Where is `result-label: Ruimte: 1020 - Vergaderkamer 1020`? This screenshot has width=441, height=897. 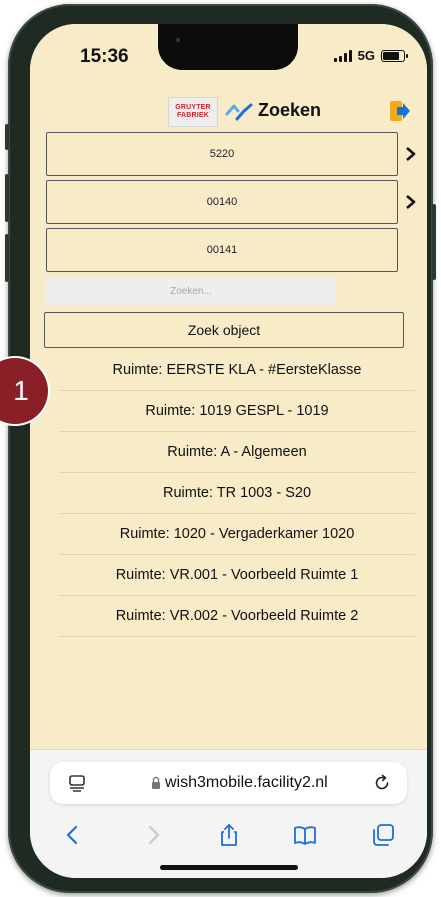 result-label: Ruimte: 1020 - Vergaderkamer 1020 is located at coordinates (237, 534).